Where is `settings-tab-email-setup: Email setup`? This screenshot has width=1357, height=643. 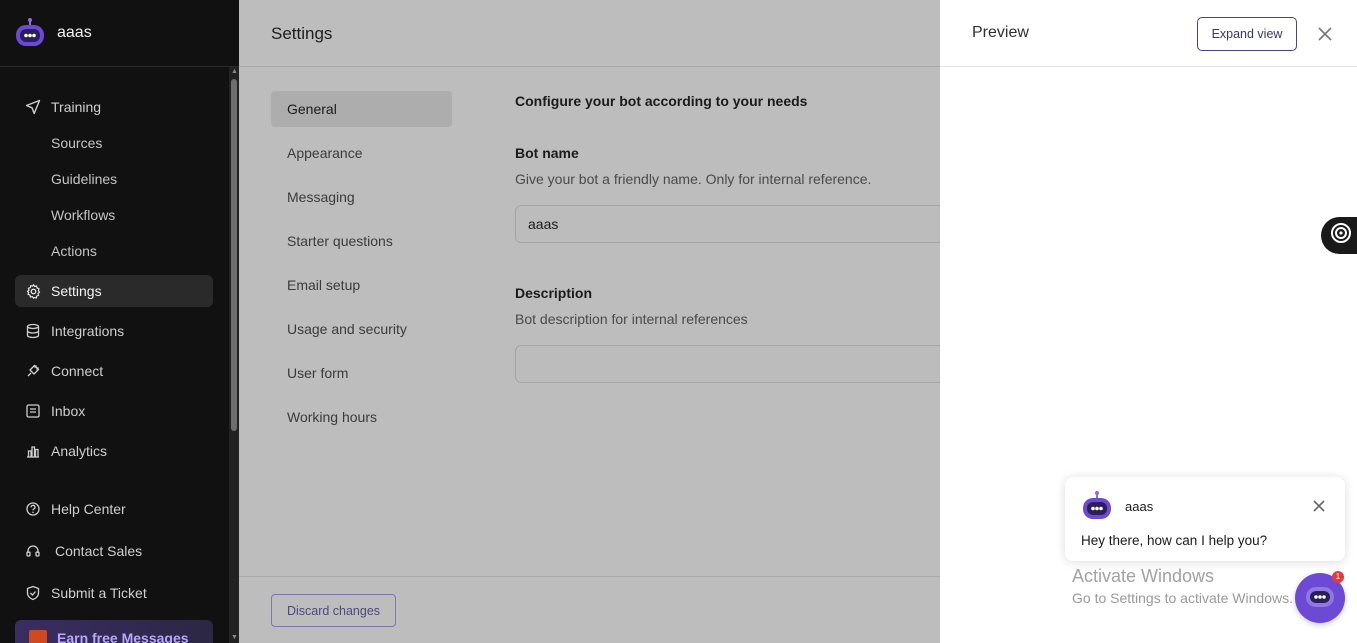
settings-tab-email-setup: Email setup is located at coordinates (361, 285).